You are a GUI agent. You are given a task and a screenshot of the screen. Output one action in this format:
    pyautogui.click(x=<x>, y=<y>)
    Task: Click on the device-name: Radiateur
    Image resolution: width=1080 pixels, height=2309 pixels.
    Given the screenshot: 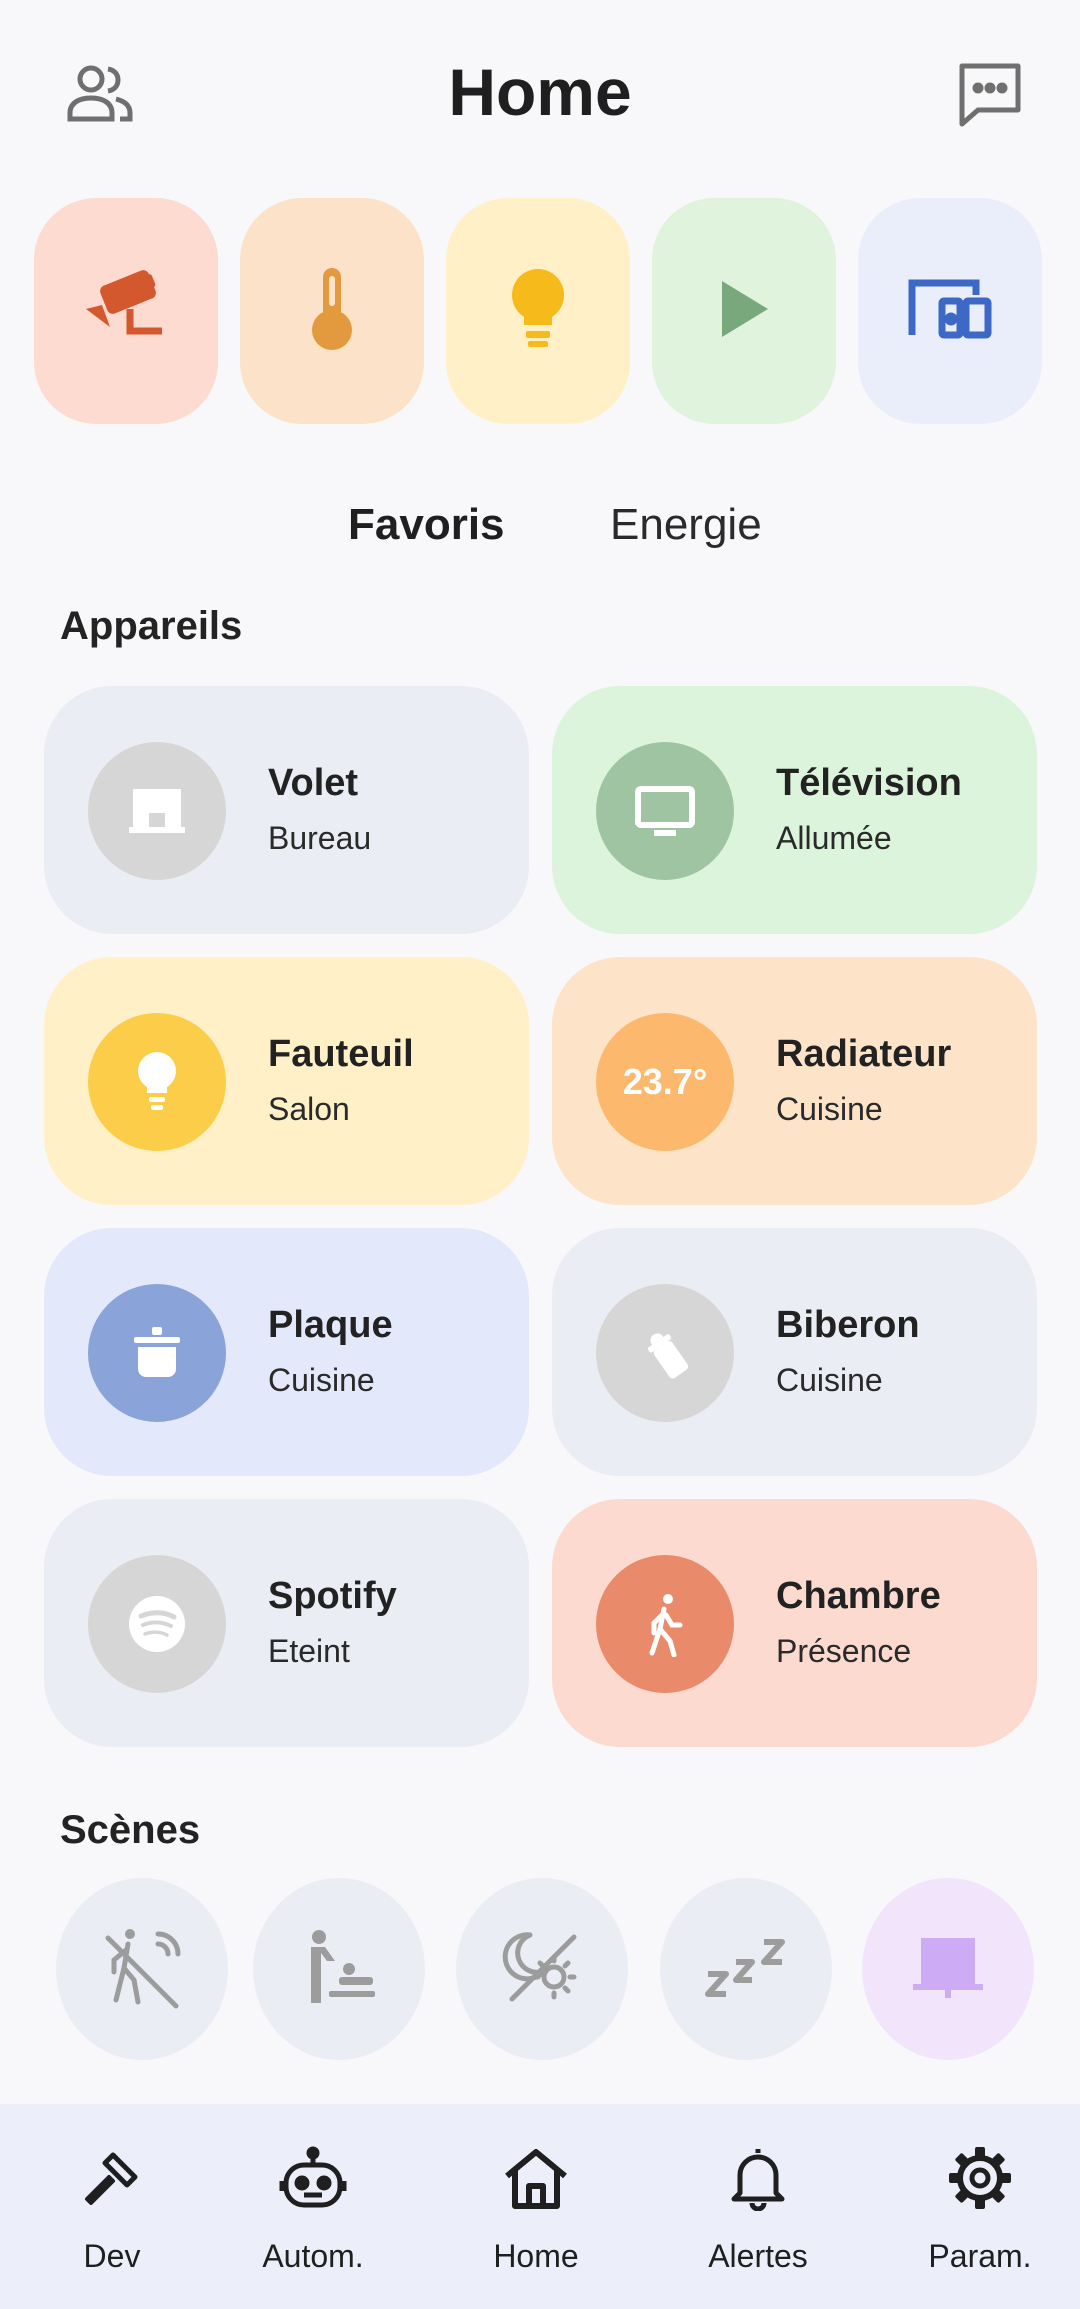 What is the action you would take?
    pyautogui.click(x=864, y=1054)
    